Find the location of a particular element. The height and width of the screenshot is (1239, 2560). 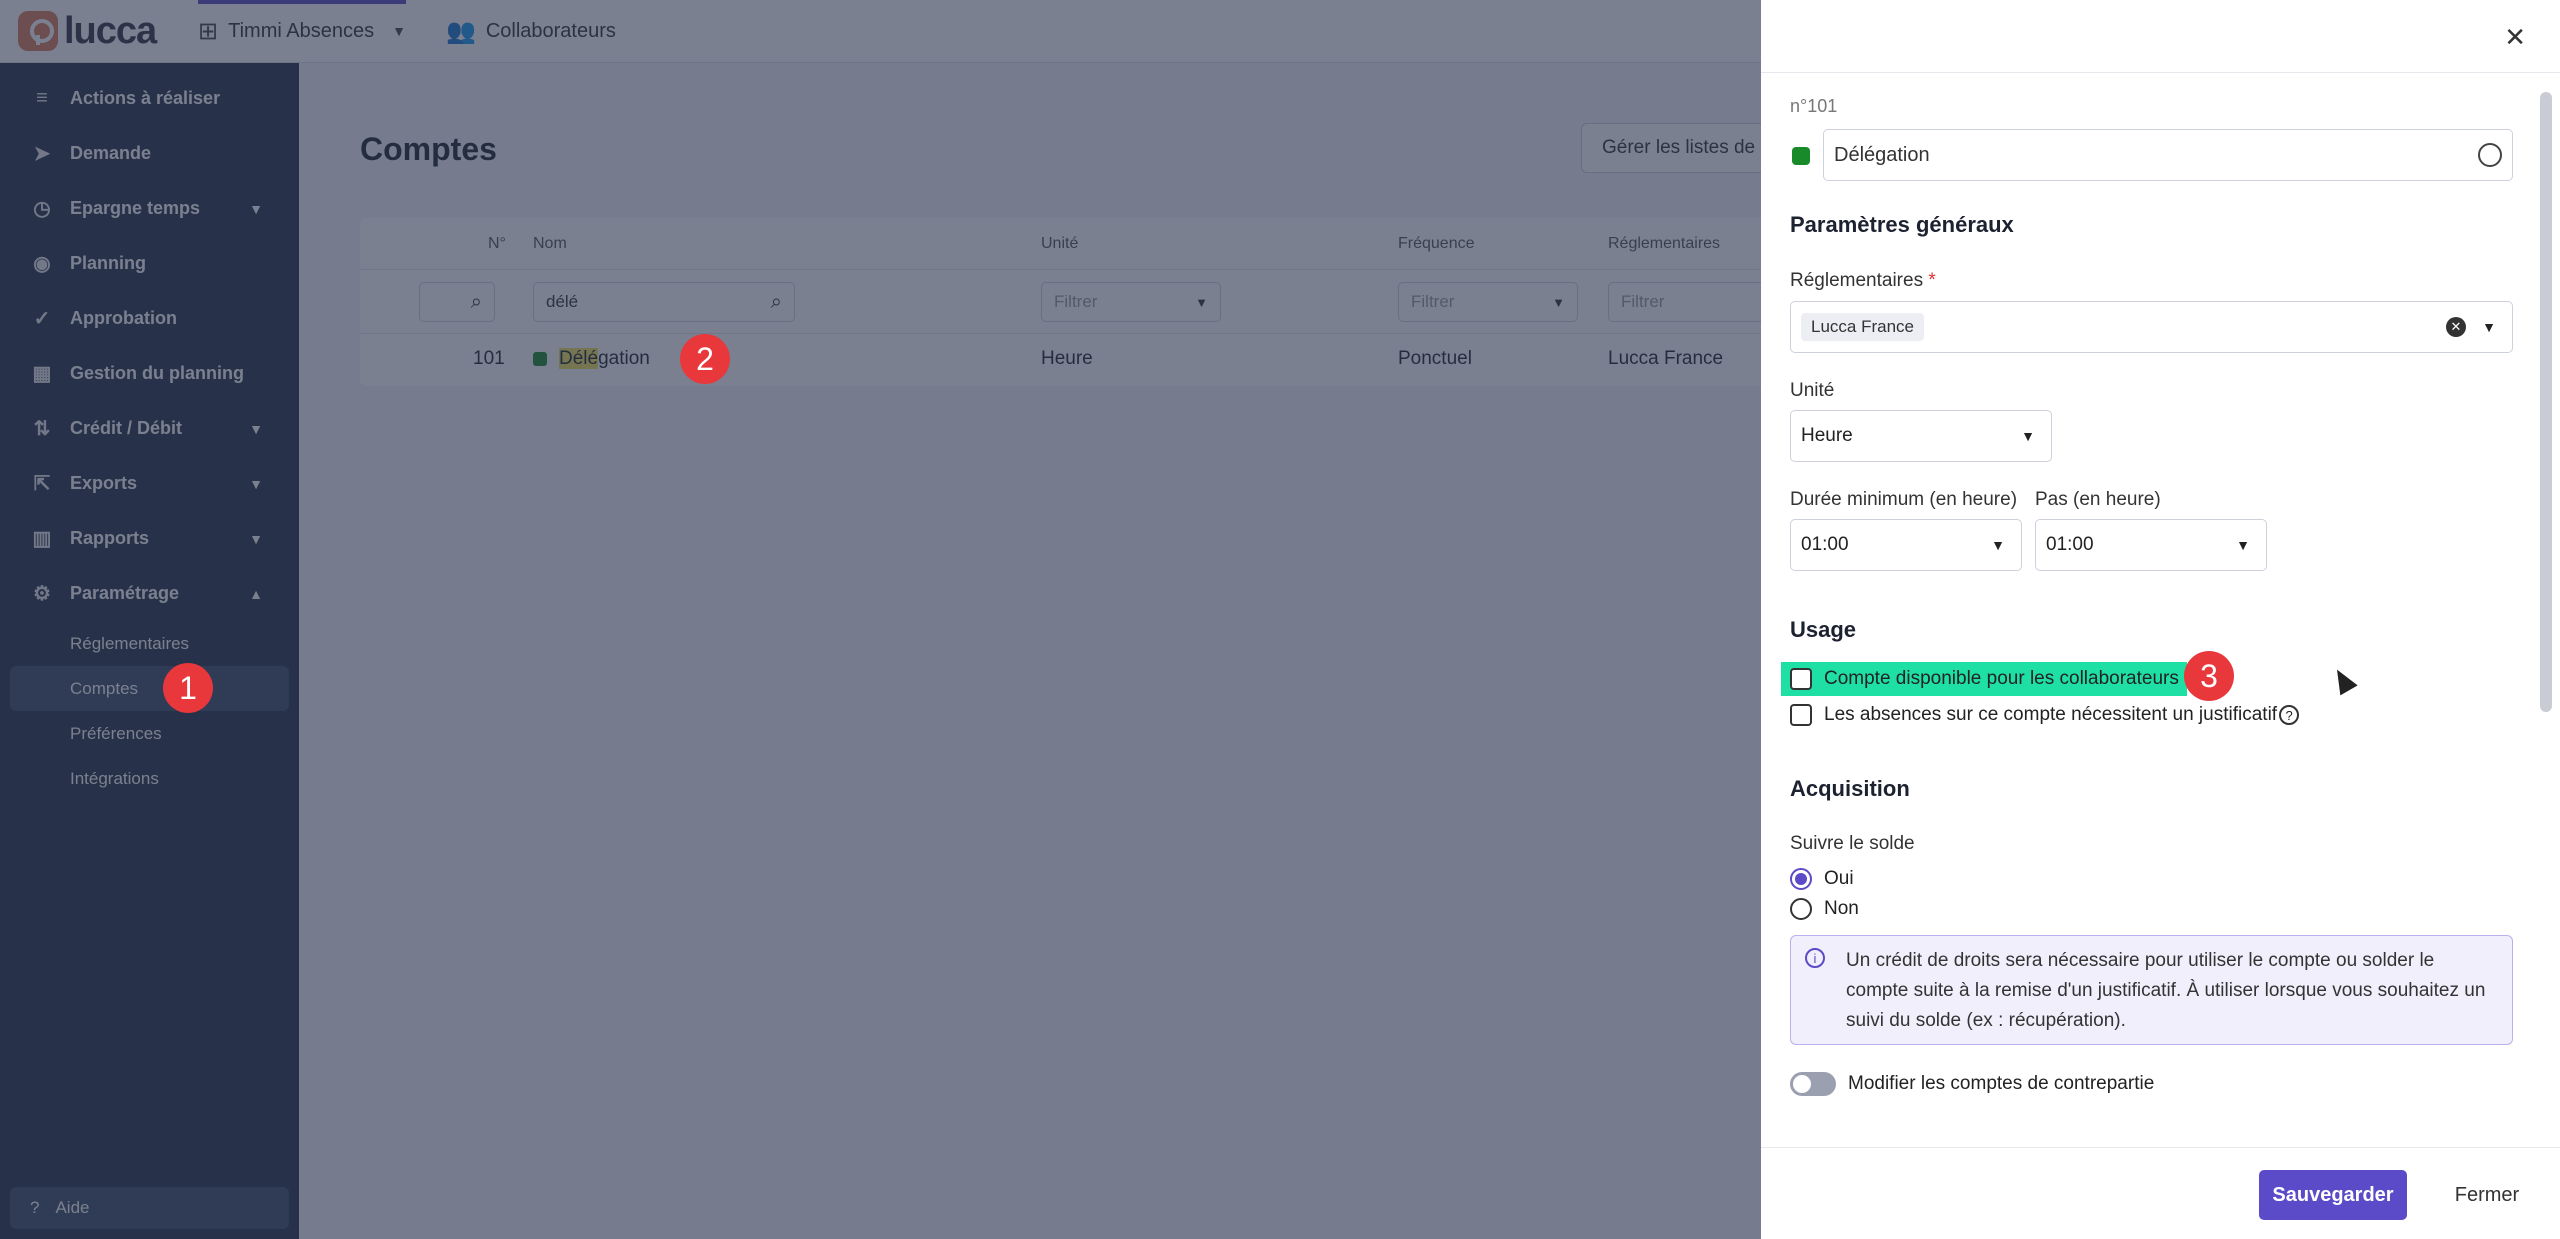

unit-filter-select: Filtrer ▼ is located at coordinates (1131, 302).